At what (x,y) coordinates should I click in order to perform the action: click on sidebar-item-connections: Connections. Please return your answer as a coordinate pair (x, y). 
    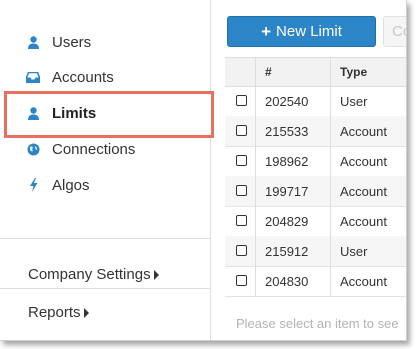
    Looking at the image, I should click on (80, 149).